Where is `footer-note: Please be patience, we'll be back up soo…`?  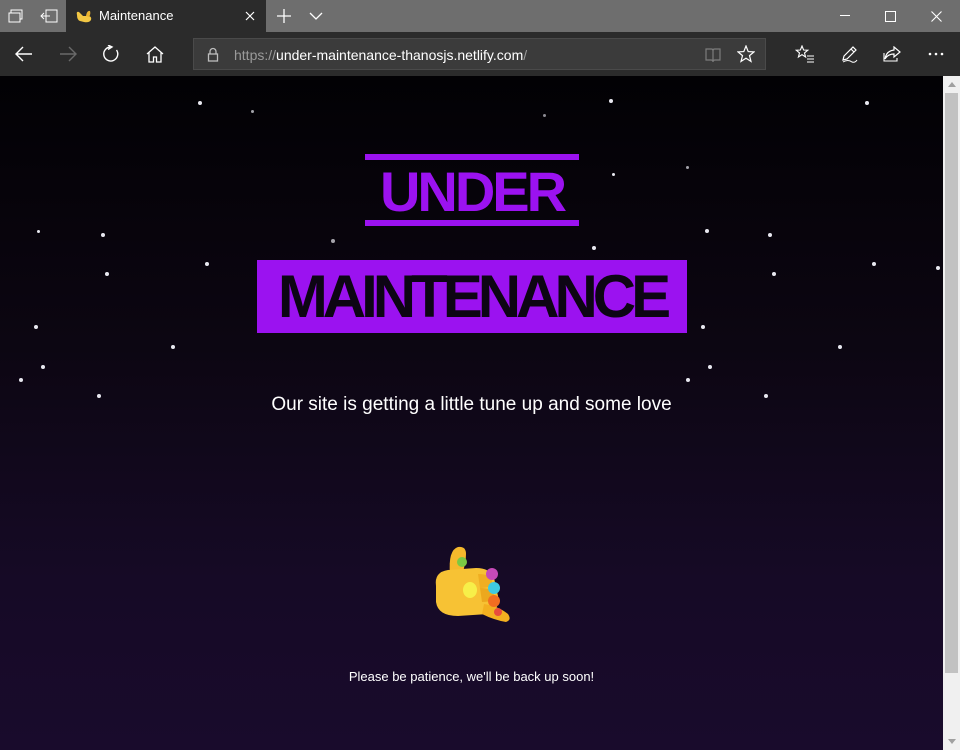
footer-note: Please be patience, we'll be back up soo… is located at coordinates (471, 676).